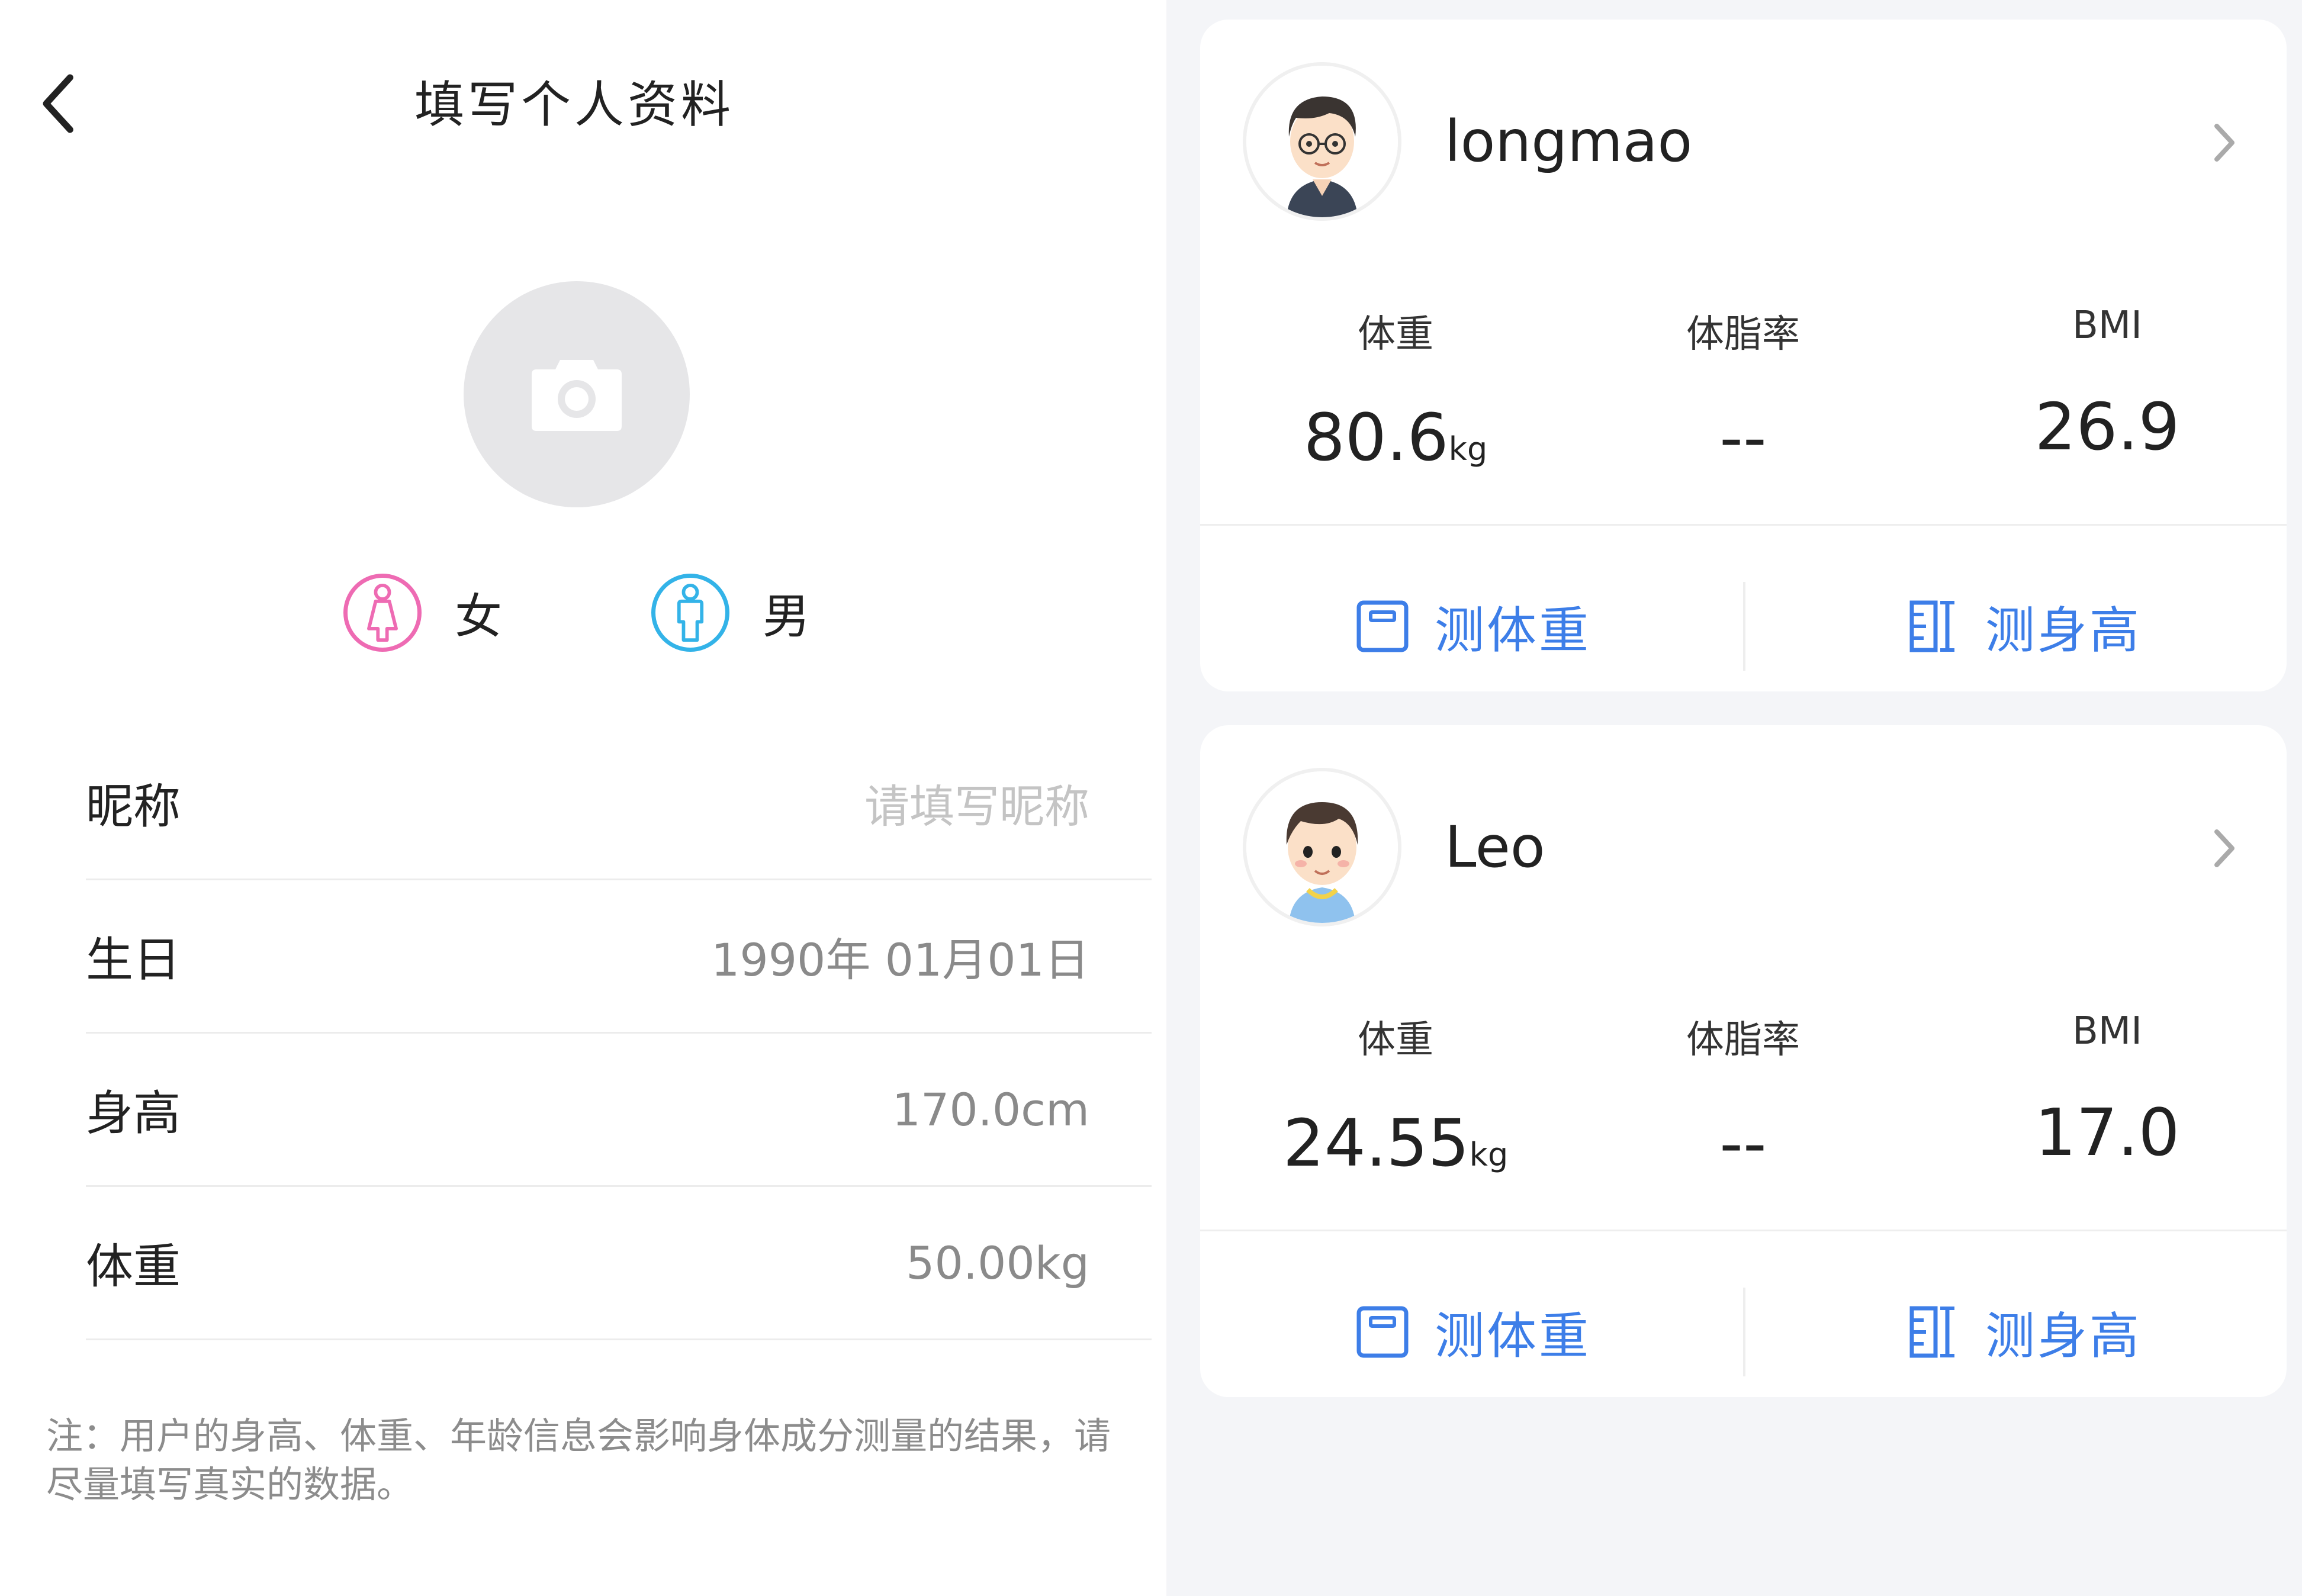 Image resolution: width=2302 pixels, height=1596 pixels. I want to click on weight-value: 50.00kg, so click(997, 1263).